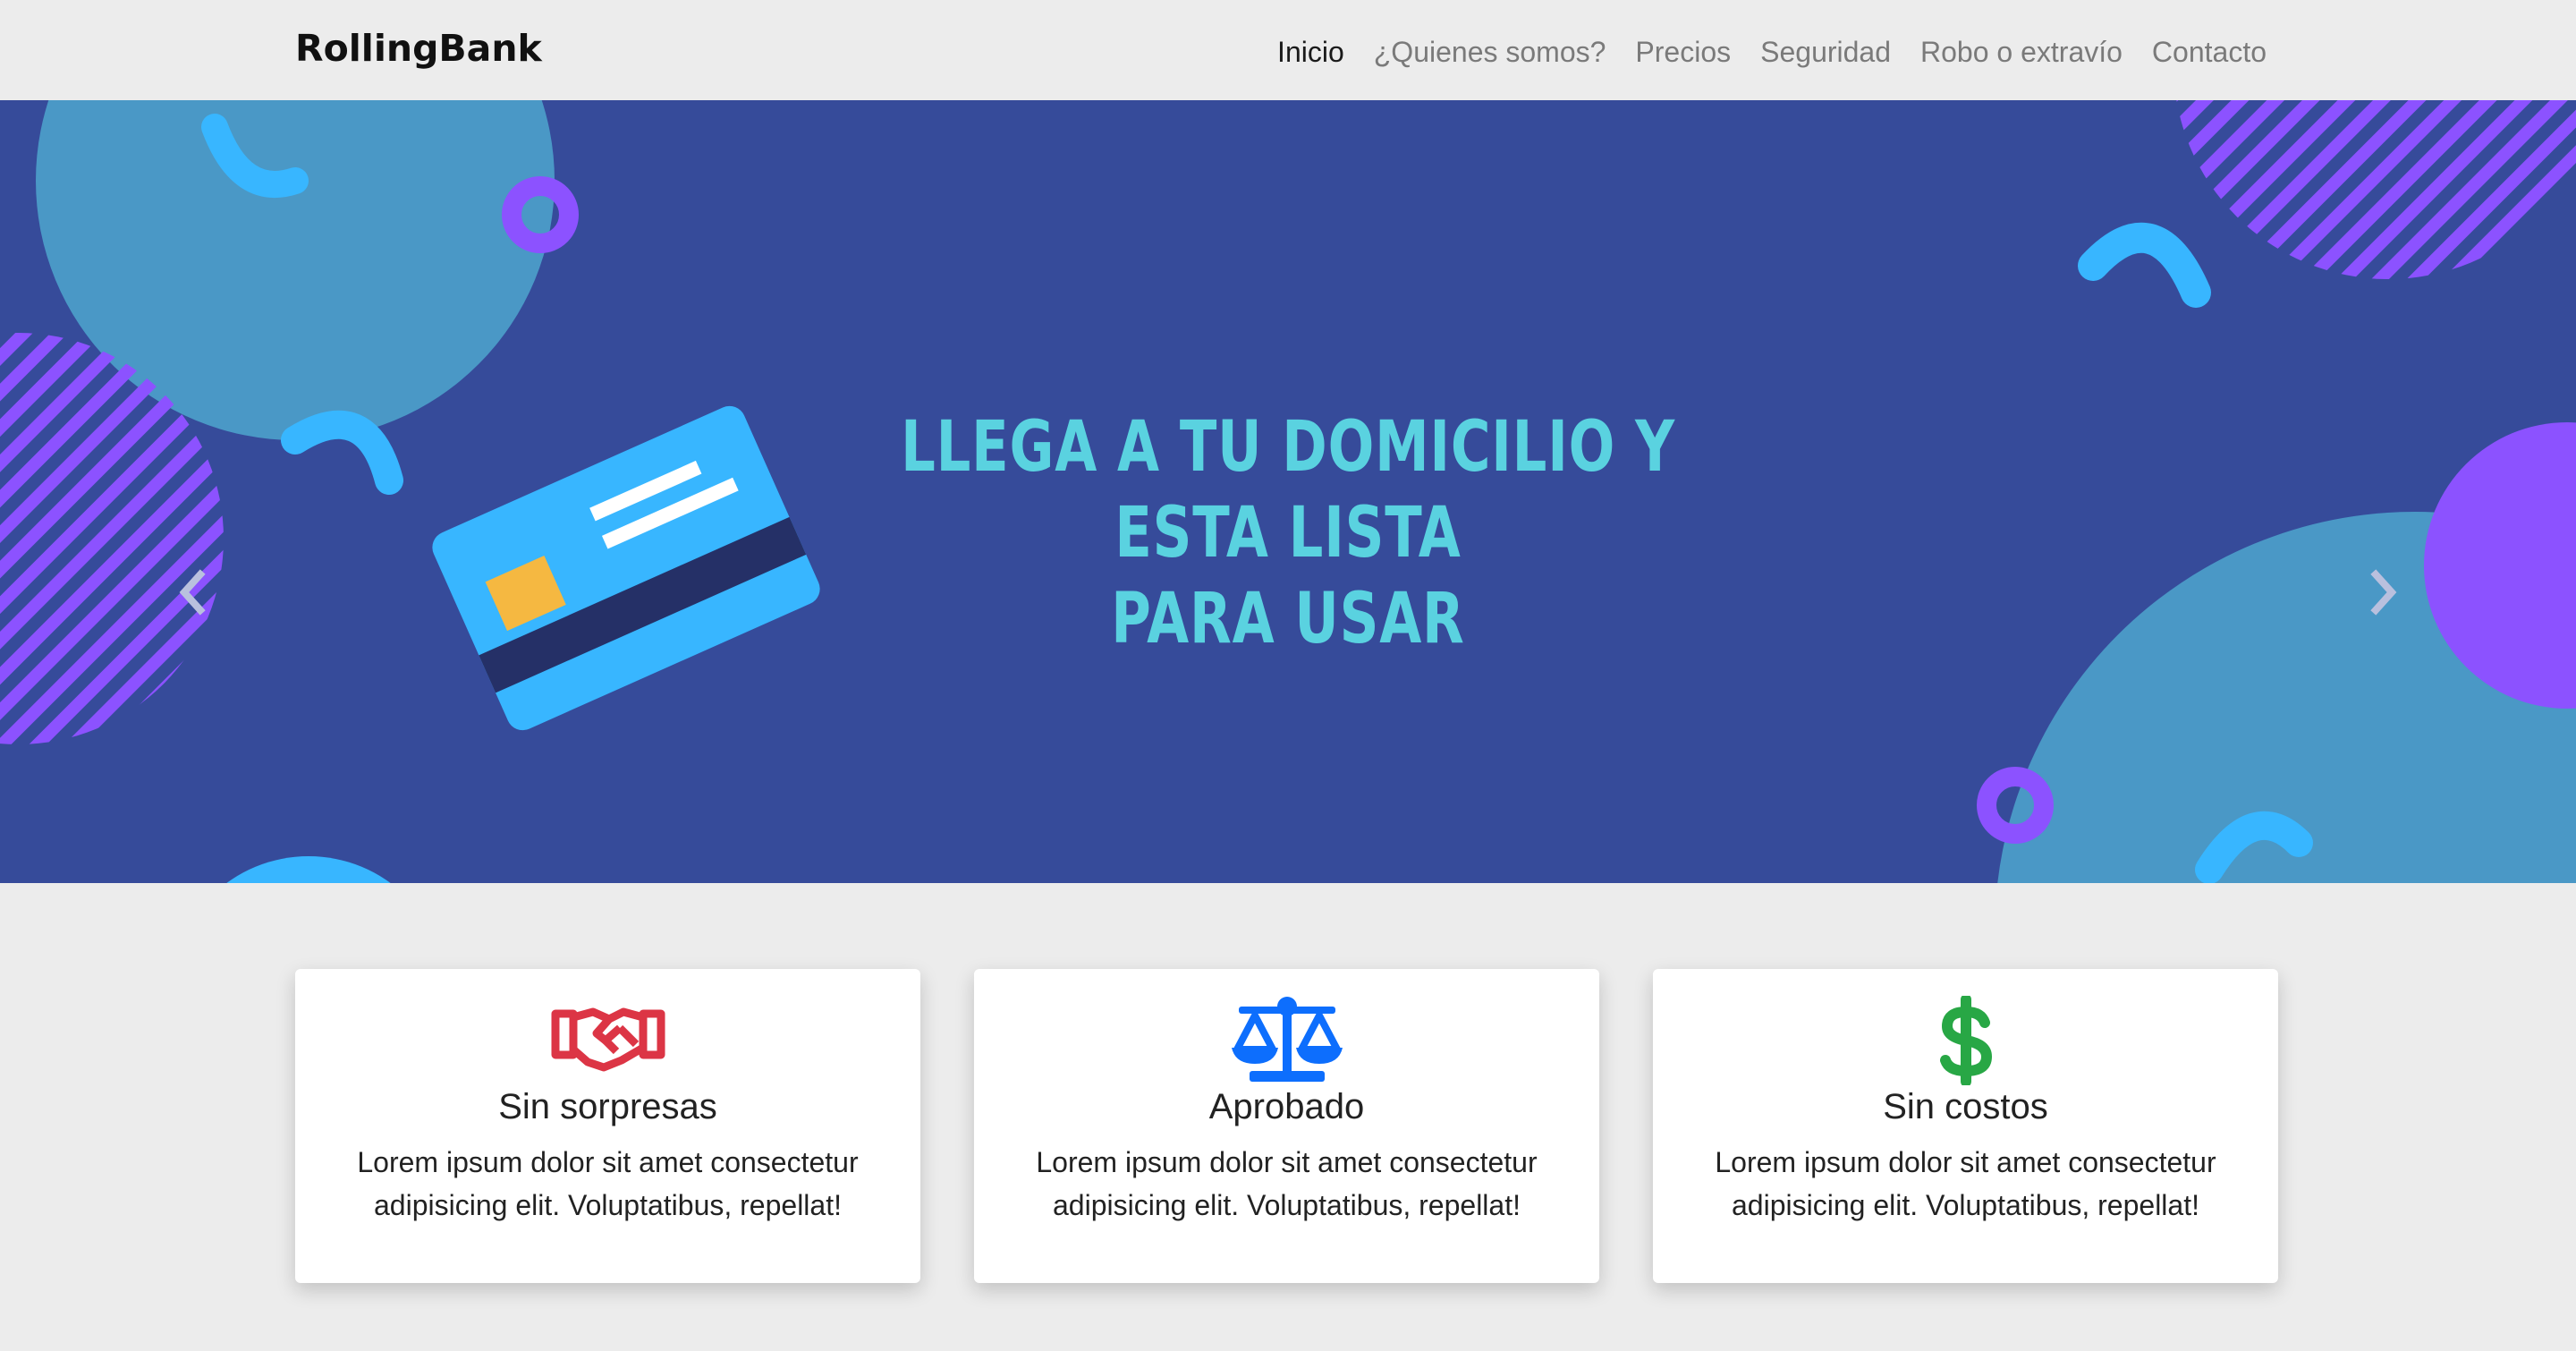 The image size is (2576, 1351). What do you see at coordinates (1825, 52) in the screenshot?
I see `nav-link-seguridad: Seguridad` at bounding box center [1825, 52].